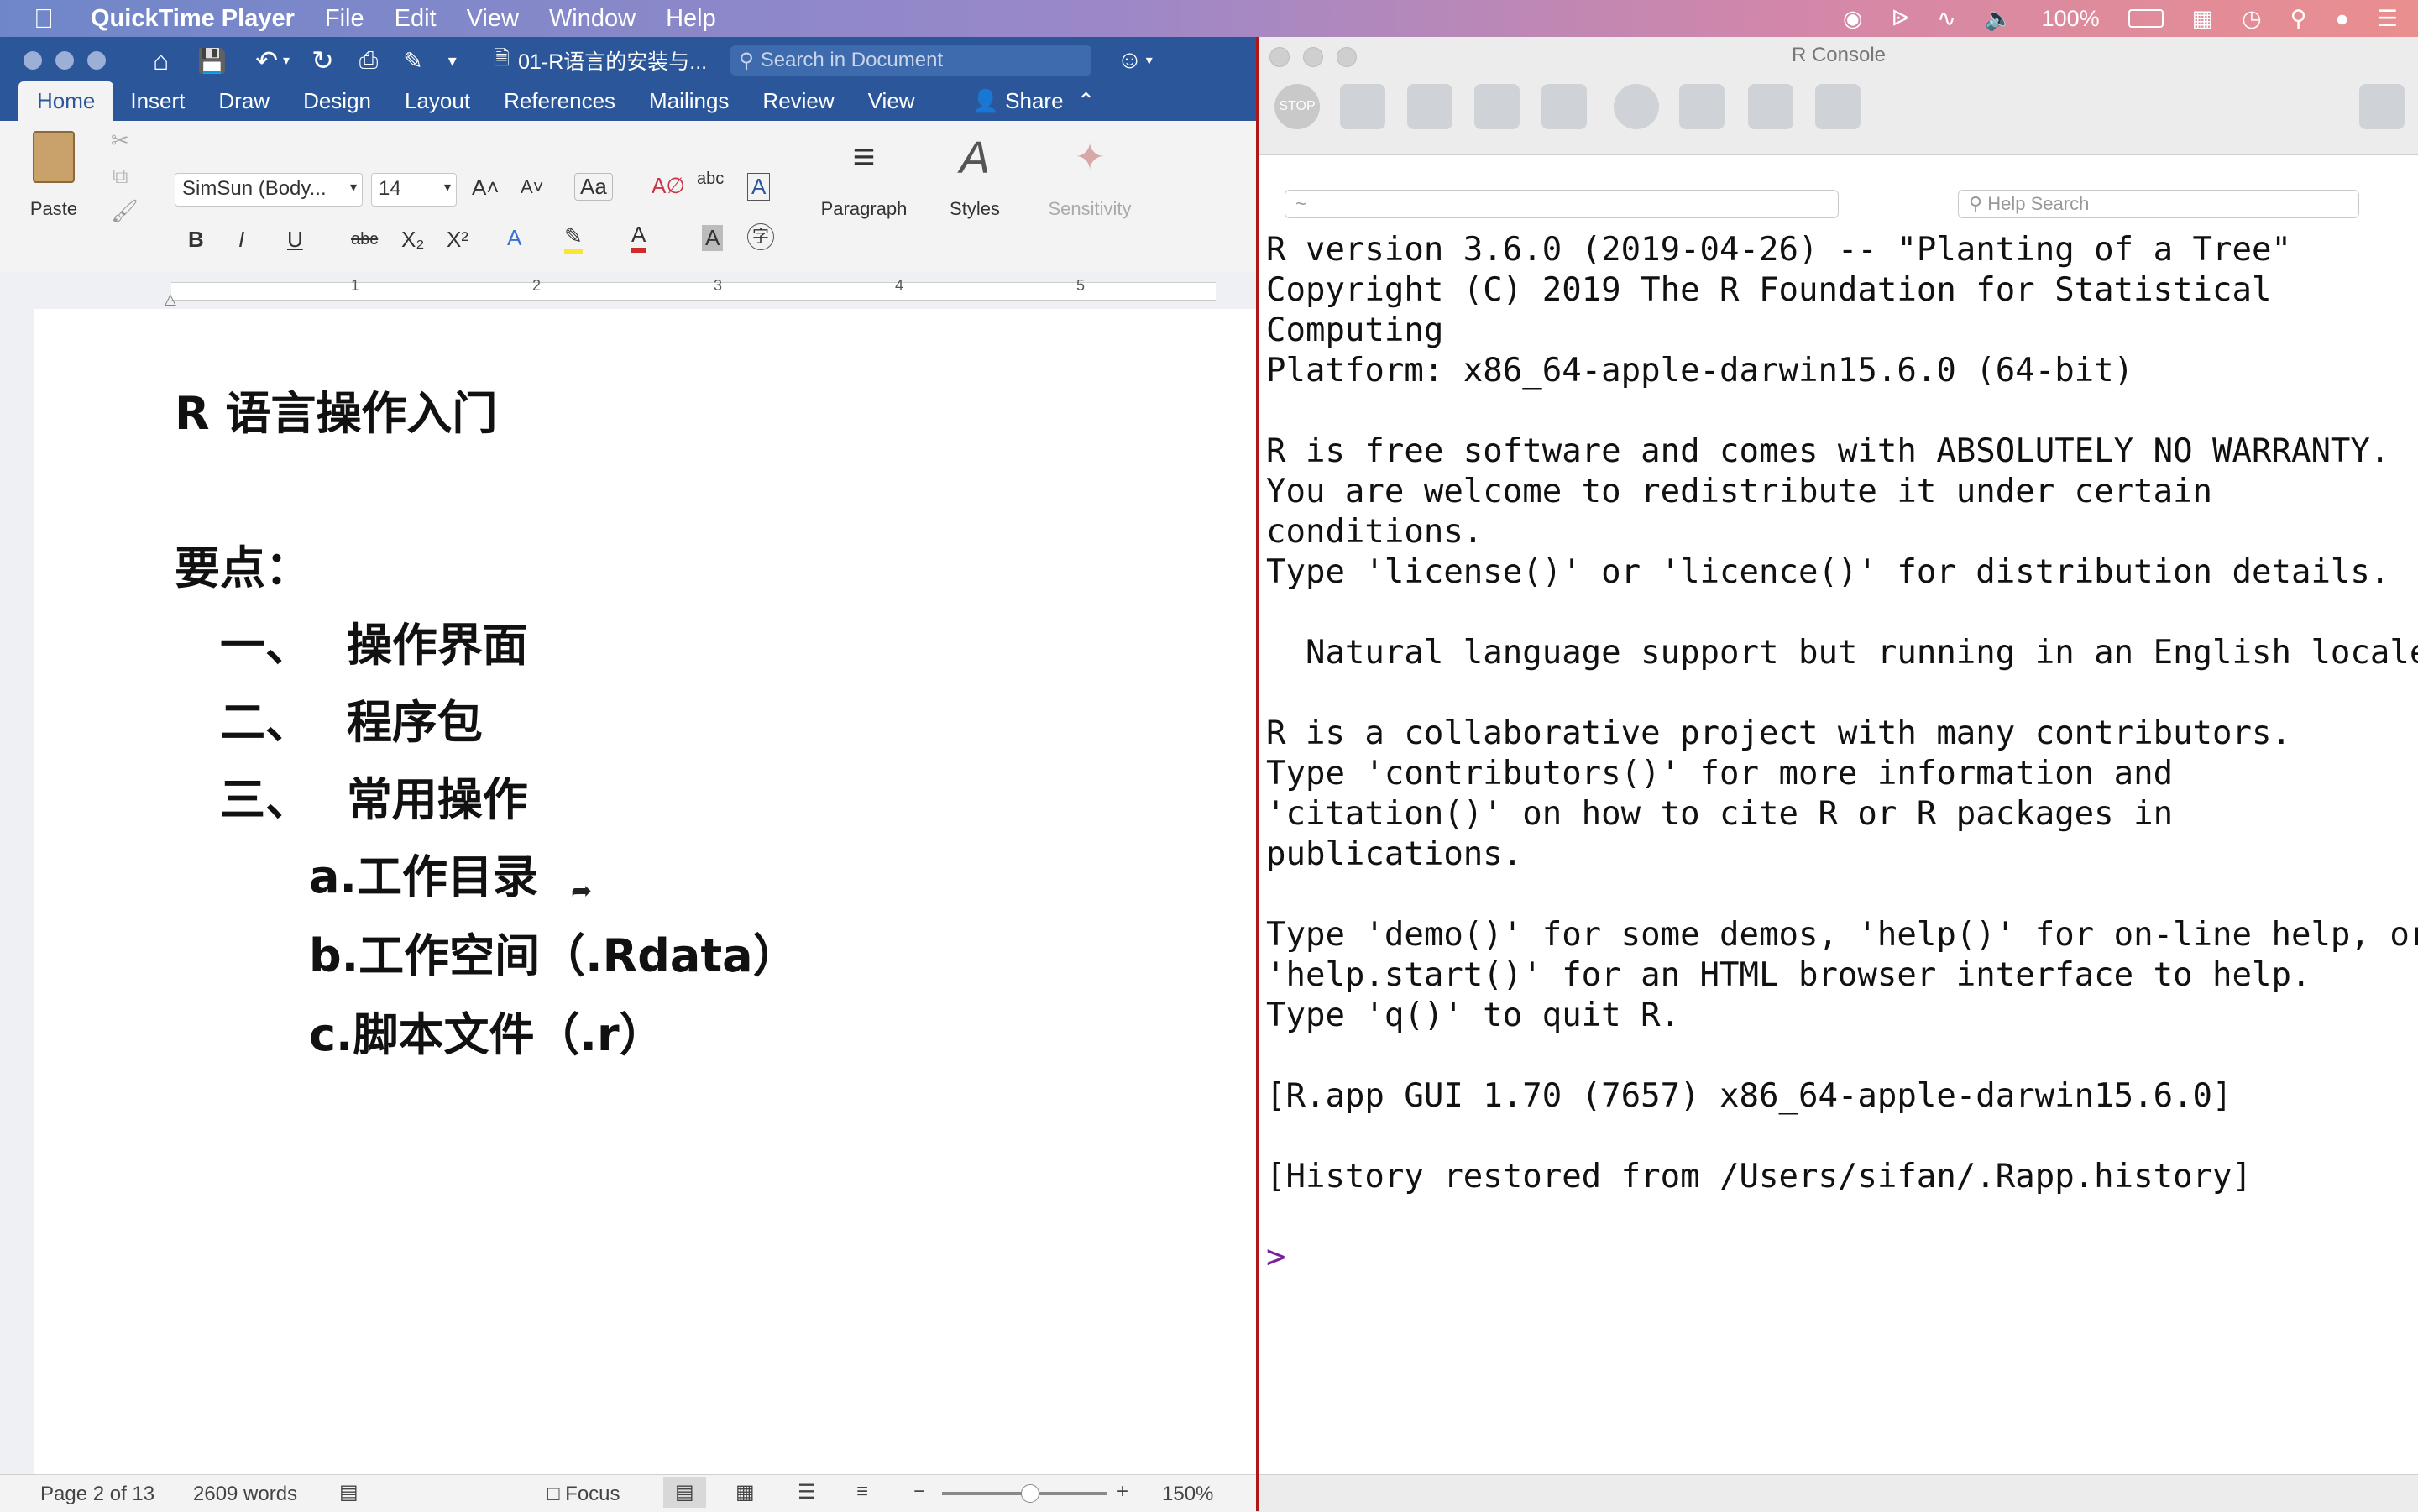  Describe the element at coordinates (1853, 19) in the screenshot. I see `screen-record-icon: ◉` at that location.